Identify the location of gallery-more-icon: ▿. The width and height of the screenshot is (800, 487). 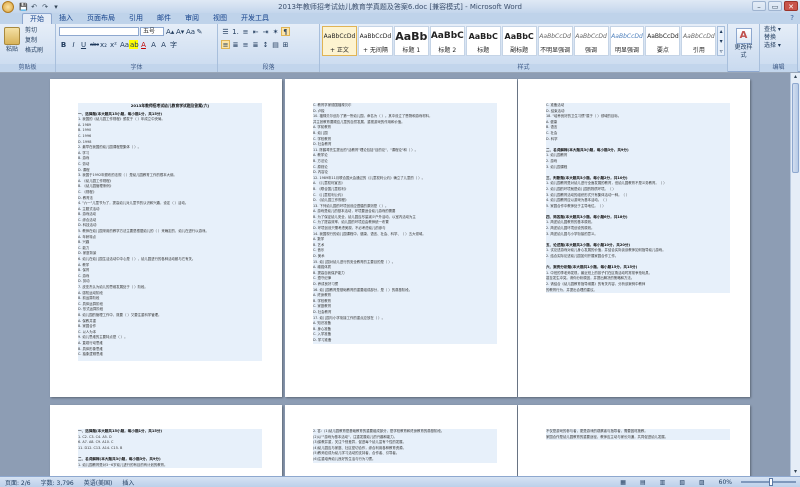
(721, 52).